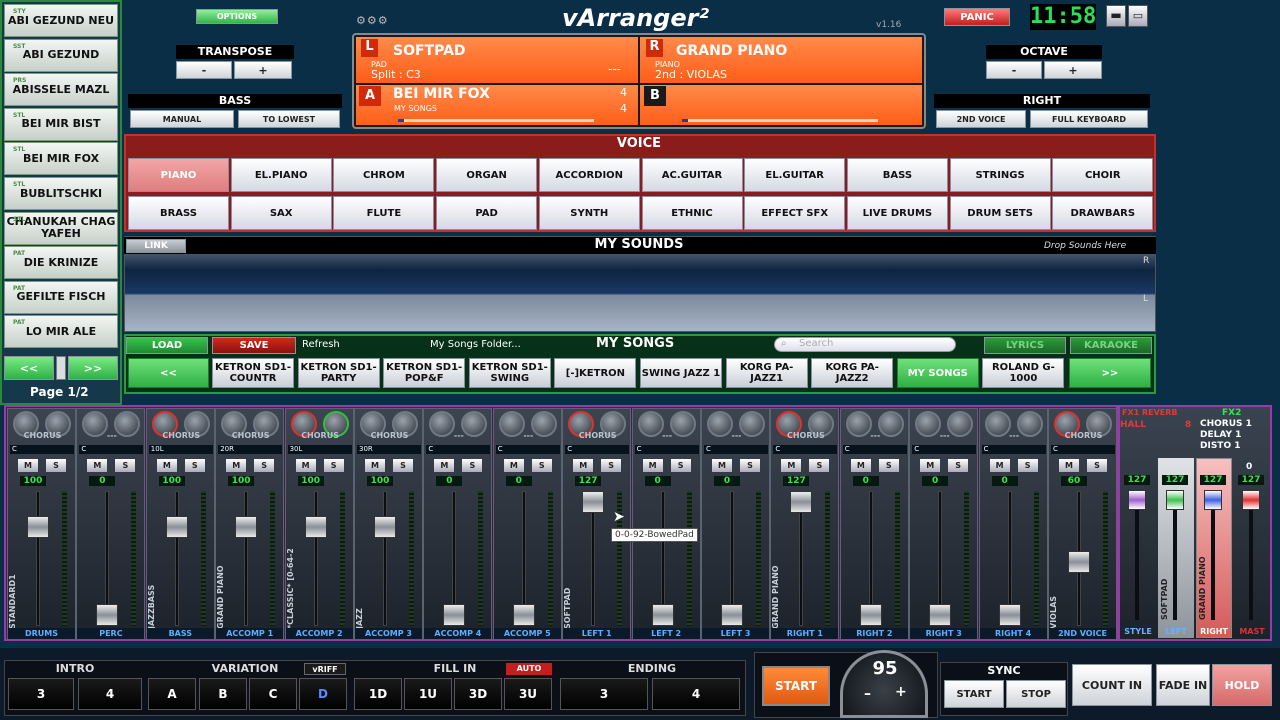 The width and height of the screenshot is (1280, 720). I want to click on pan-slider: 30R, so click(389, 449).